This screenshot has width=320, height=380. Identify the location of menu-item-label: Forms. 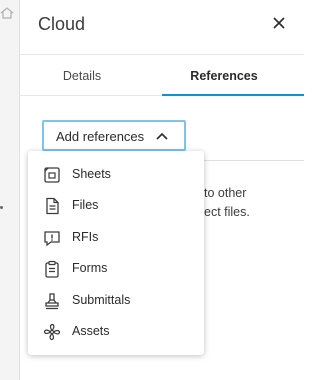
(90, 268).